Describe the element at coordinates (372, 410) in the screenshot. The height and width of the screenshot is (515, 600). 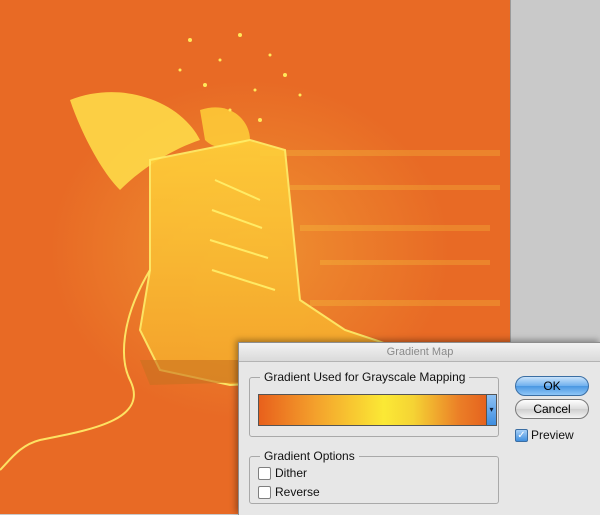
I see `gradient-preview-field` at that location.